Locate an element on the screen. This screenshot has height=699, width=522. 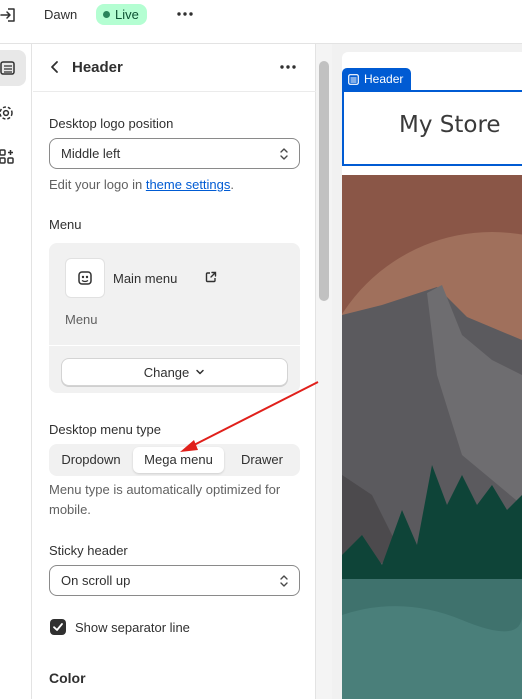
sticky-header-value: On scroll up is located at coordinates (96, 580).